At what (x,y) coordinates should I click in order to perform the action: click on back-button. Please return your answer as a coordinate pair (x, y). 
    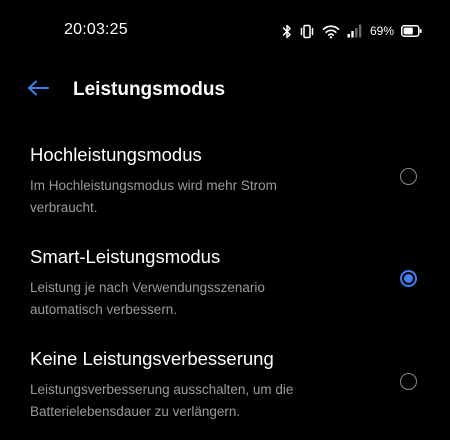
    Looking at the image, I should click on (38, 90).